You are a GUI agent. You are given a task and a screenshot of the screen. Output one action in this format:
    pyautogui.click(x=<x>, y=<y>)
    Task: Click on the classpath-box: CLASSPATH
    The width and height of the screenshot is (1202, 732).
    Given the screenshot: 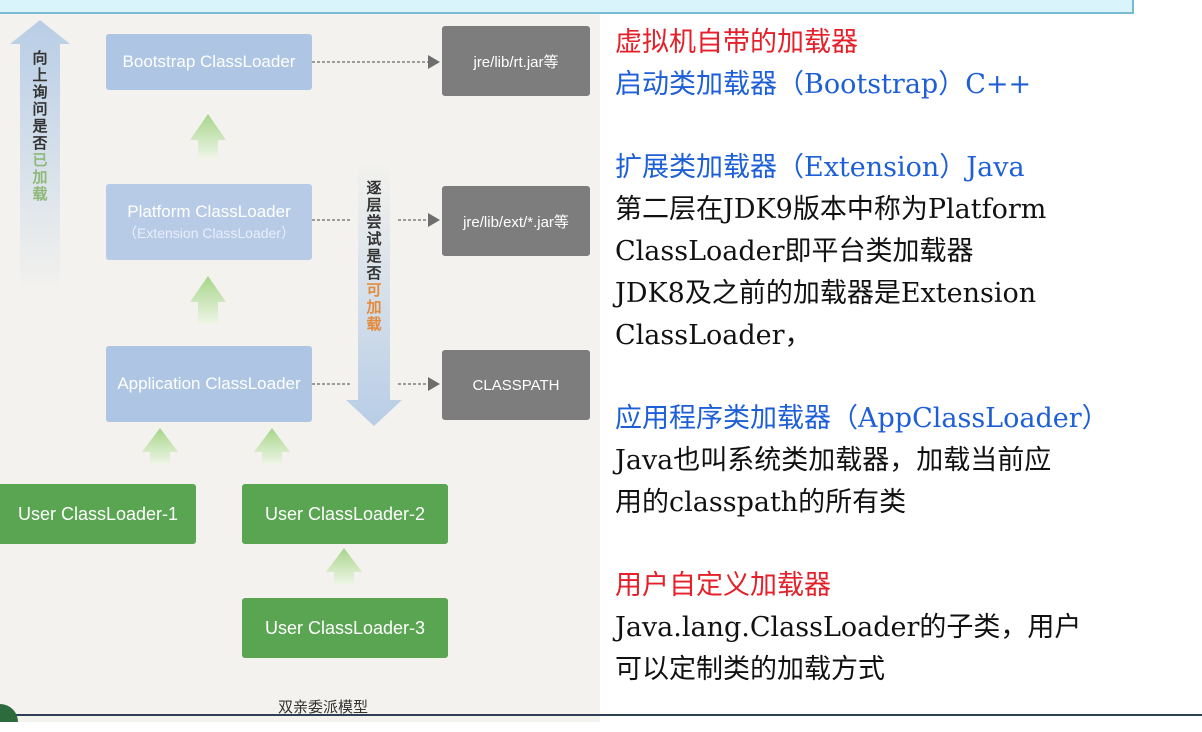 What is the action you would take?
    pyautogui.click(x=516, y=385)
    